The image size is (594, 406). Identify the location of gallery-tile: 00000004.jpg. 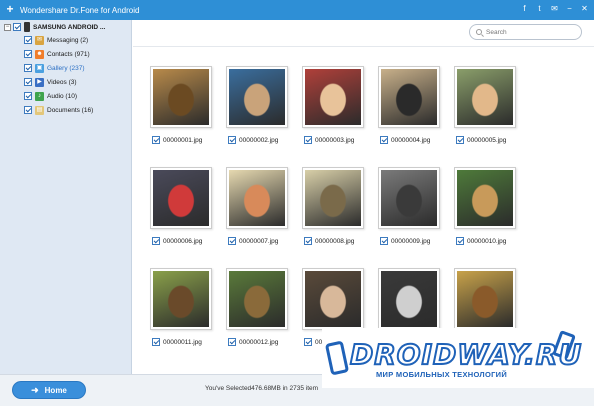
(409, 108).